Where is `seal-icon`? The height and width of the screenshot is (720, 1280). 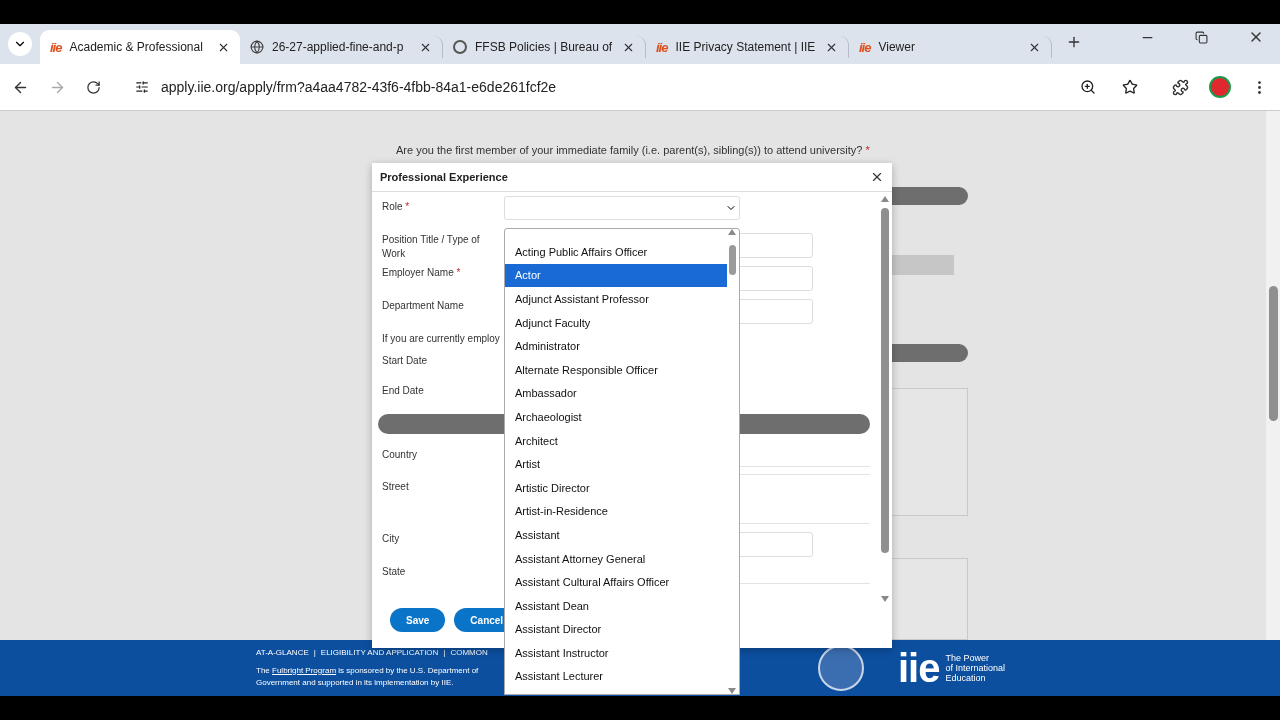 seal-icon is located at coordinates (460, 47).